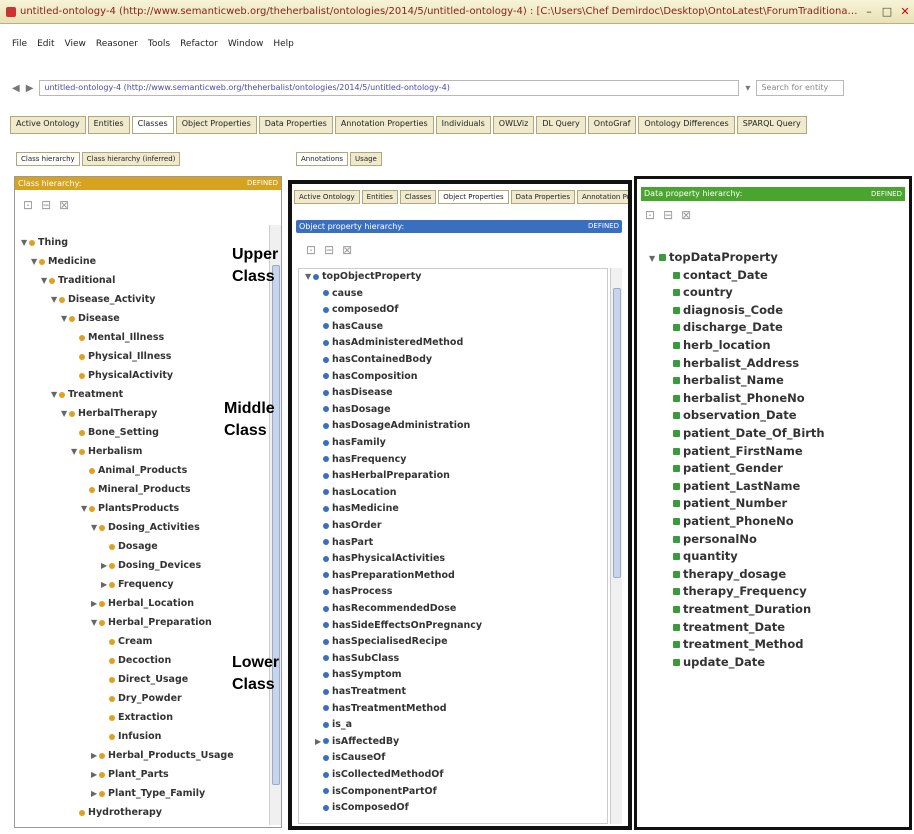 The height and width of the screenshot is (834, 914). Describe the element at coordinates (350, 443) in the screenshot. I see `tree-row: hasFamily` at that location.